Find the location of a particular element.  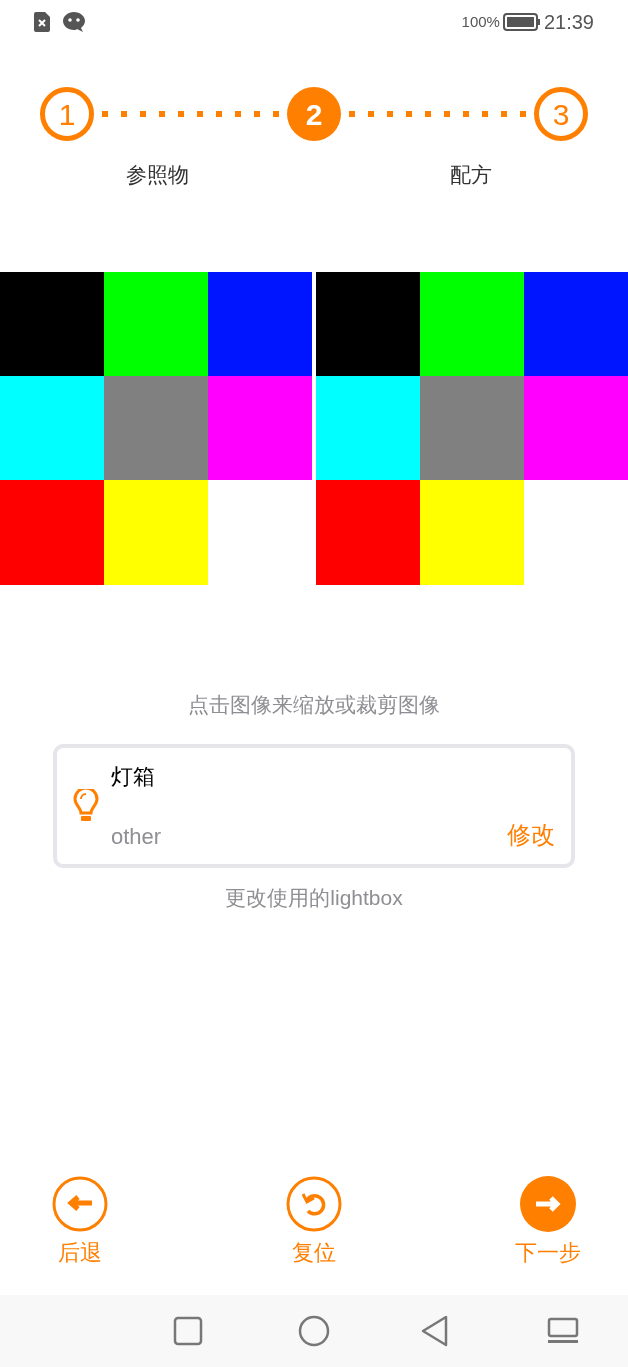

keyboard-toggle-icon is located at coordinates (563, 1331).